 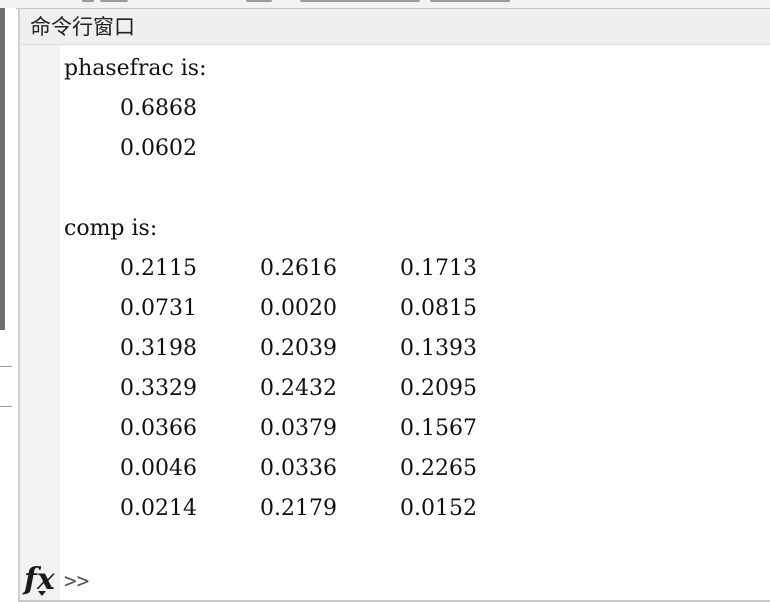 What do you see at coordinates (395, 27) in the screenshot?
I see `command-window-titlebar: 命令行窗口` at bounding box center [395, 27].